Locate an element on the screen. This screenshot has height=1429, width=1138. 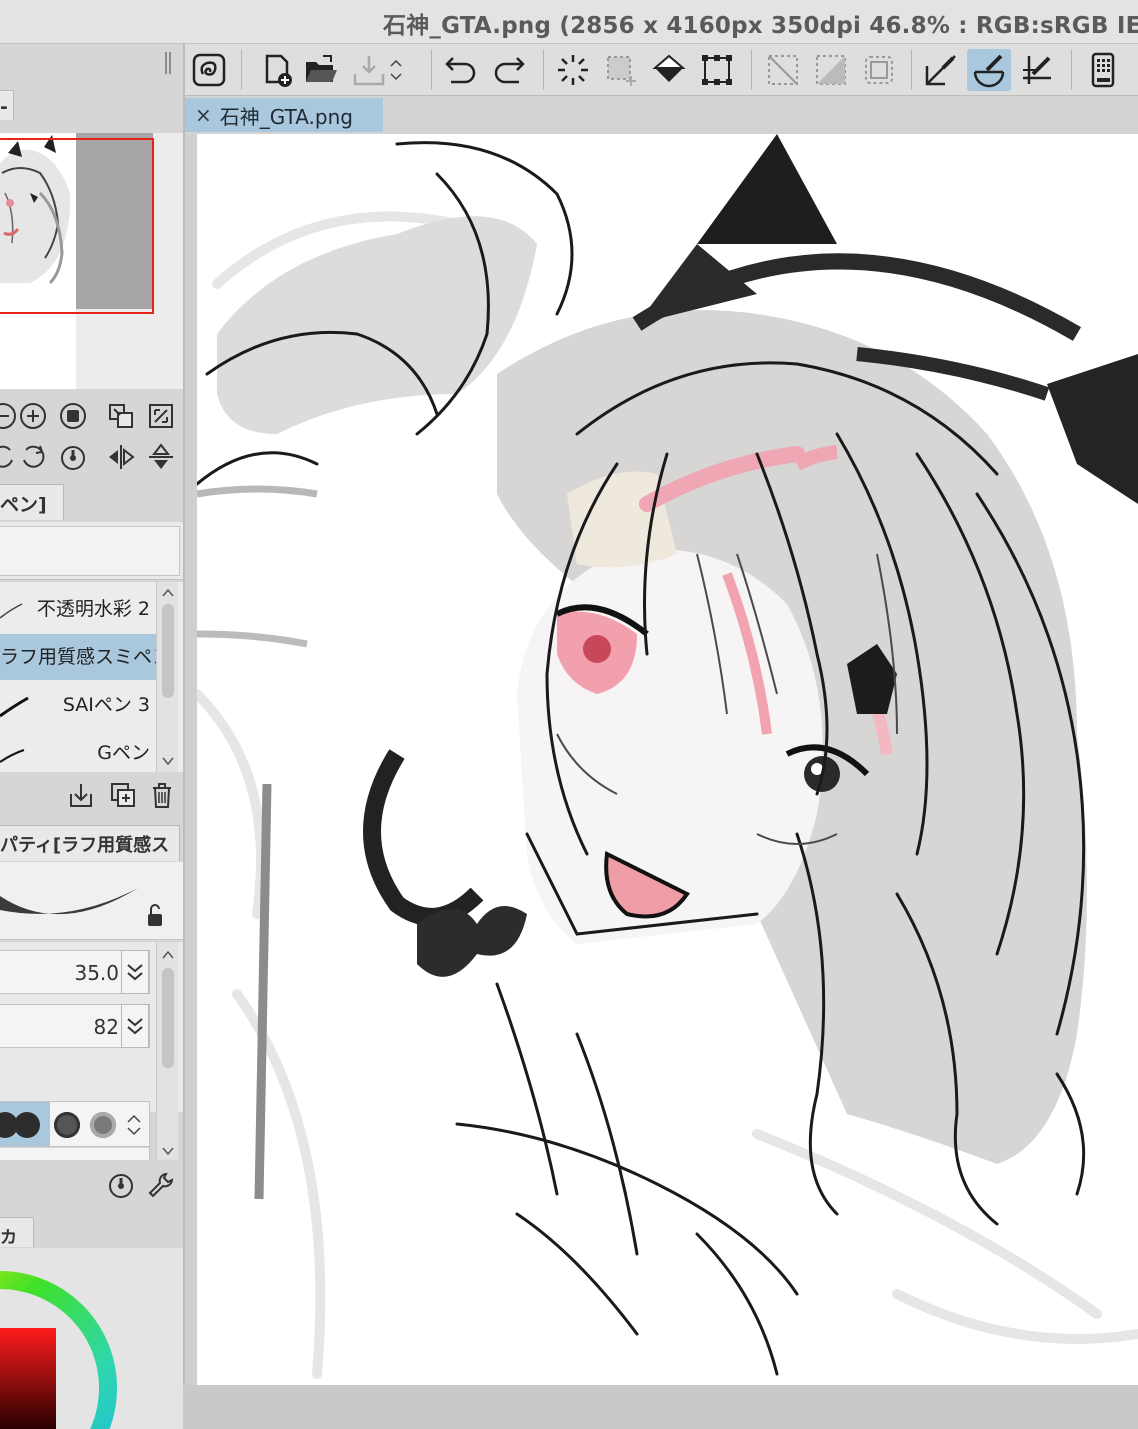
device-icon is located at coordinates (1103, 70).